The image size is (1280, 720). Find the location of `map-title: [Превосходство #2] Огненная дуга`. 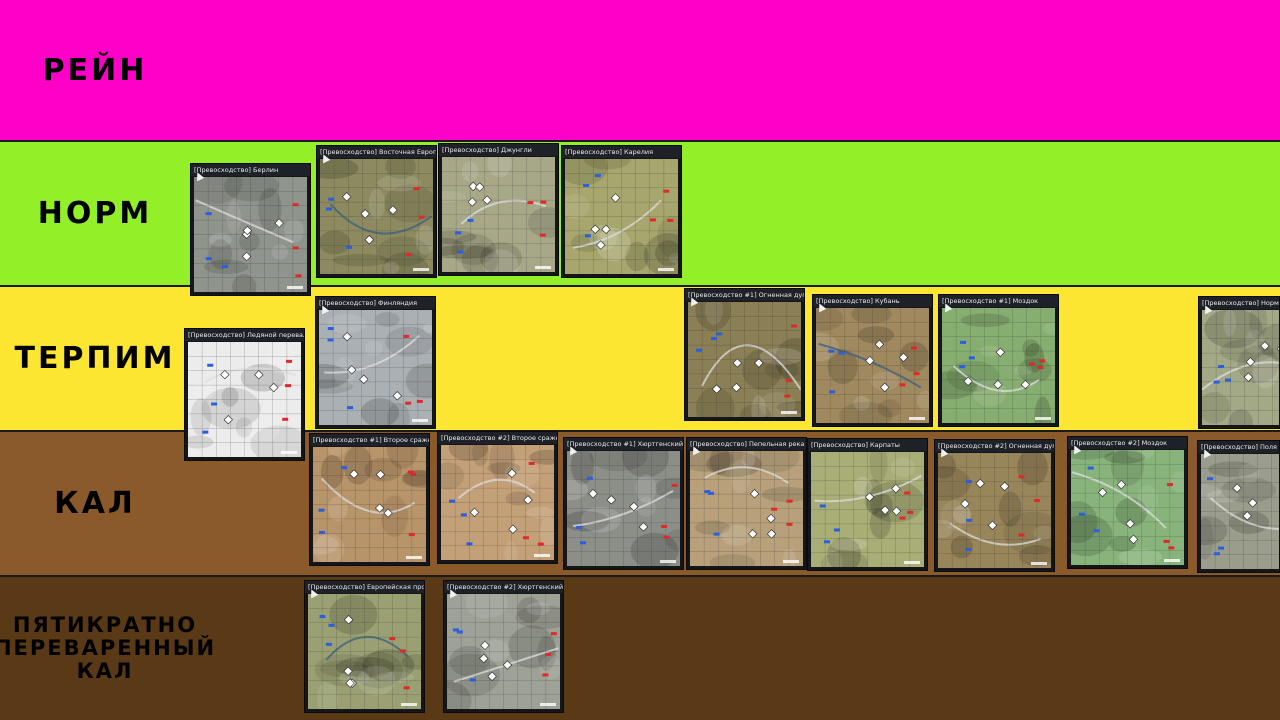

map-title: [Превосходство #2] Огненная дуга is located at coordinates (994, 446).